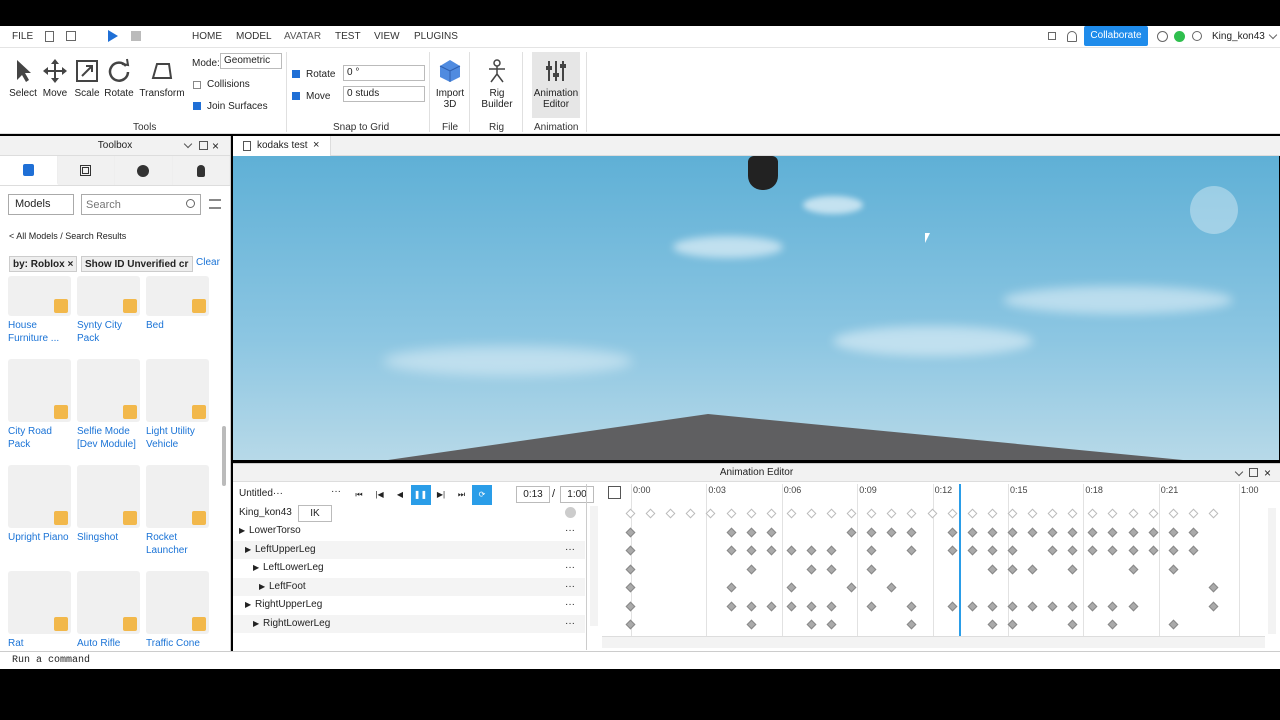 Image resolution: width=1280 pixels, height=720 pixels. What do you see at coordinates (109, 610) in the screenshot?
I see `asset-item: Auto Rifle` at bounding box center [109, 610].